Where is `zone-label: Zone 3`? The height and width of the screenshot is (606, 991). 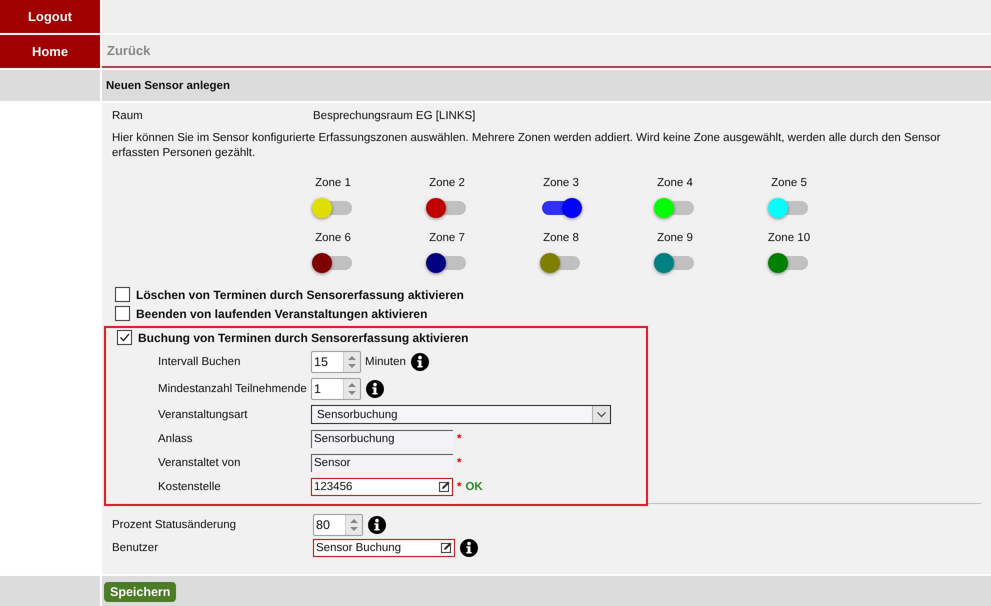
zone-label: Zone 3 is located at coordinates (561, 183).